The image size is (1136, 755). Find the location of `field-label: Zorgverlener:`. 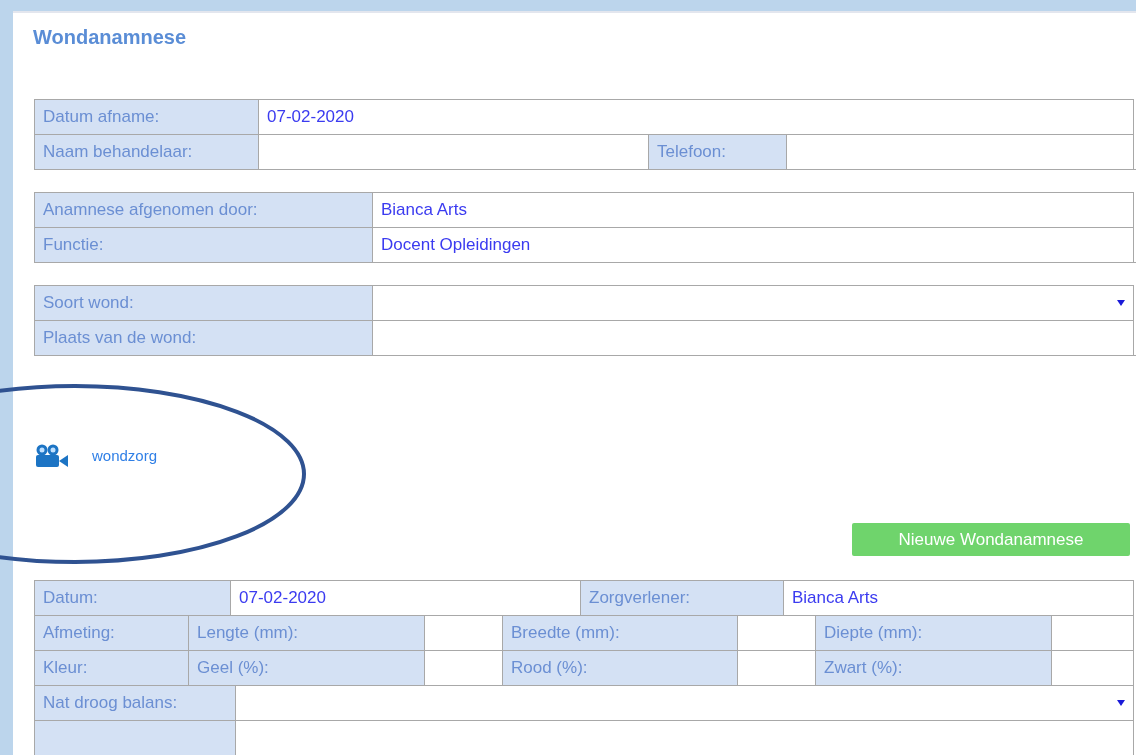

field-label: Zorgverlener: is located at coordinates (681, 597).